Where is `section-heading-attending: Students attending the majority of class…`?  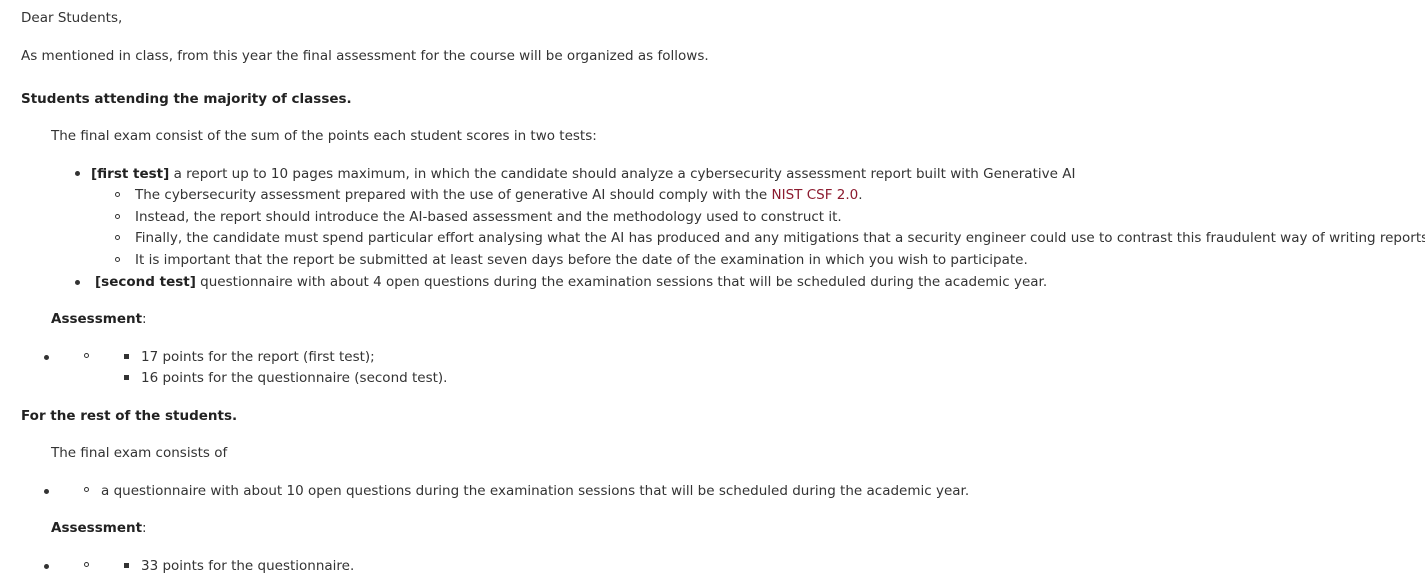 section-heading-attending: Students attending the majority of class… is located at coordinates (186, 99).